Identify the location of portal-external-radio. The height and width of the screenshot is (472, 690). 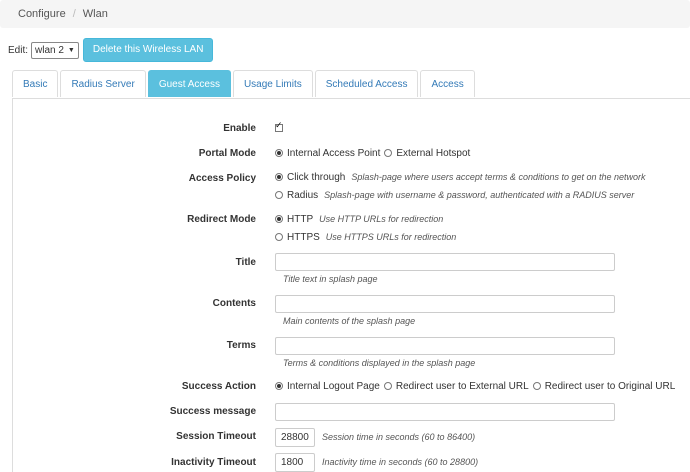
(388, 153).